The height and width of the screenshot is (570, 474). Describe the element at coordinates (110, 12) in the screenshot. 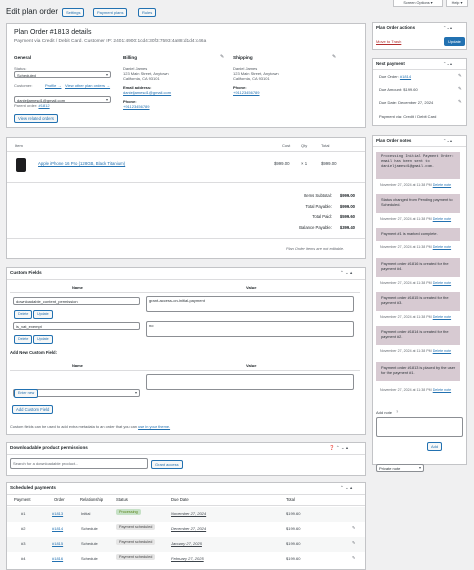

I see `payment-plans-button: Payment plans` at that location.